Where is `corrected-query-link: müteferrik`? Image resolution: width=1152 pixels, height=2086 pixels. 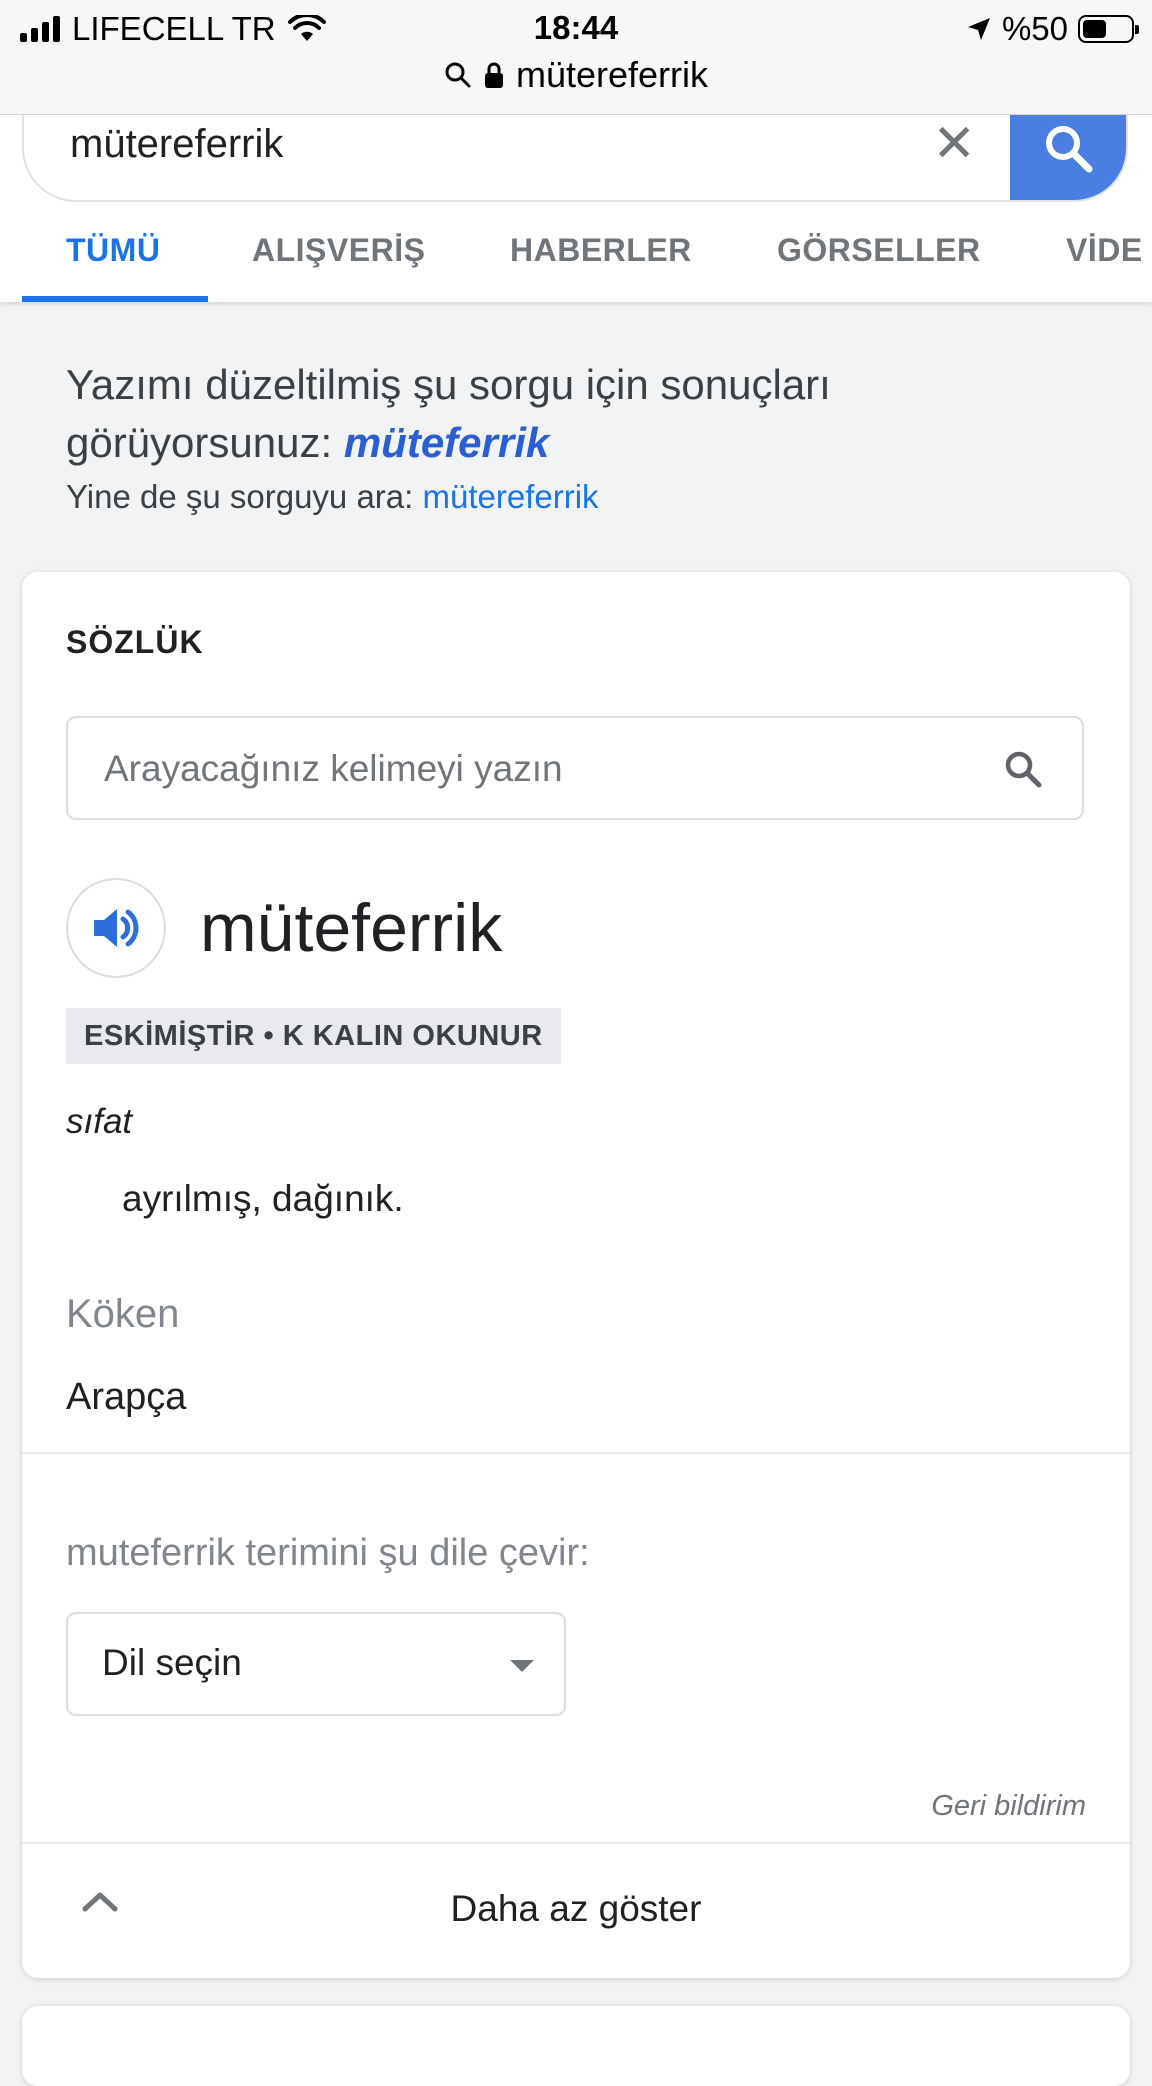
corrected-query-link: müteferrik is located at coordinates (446, 442).